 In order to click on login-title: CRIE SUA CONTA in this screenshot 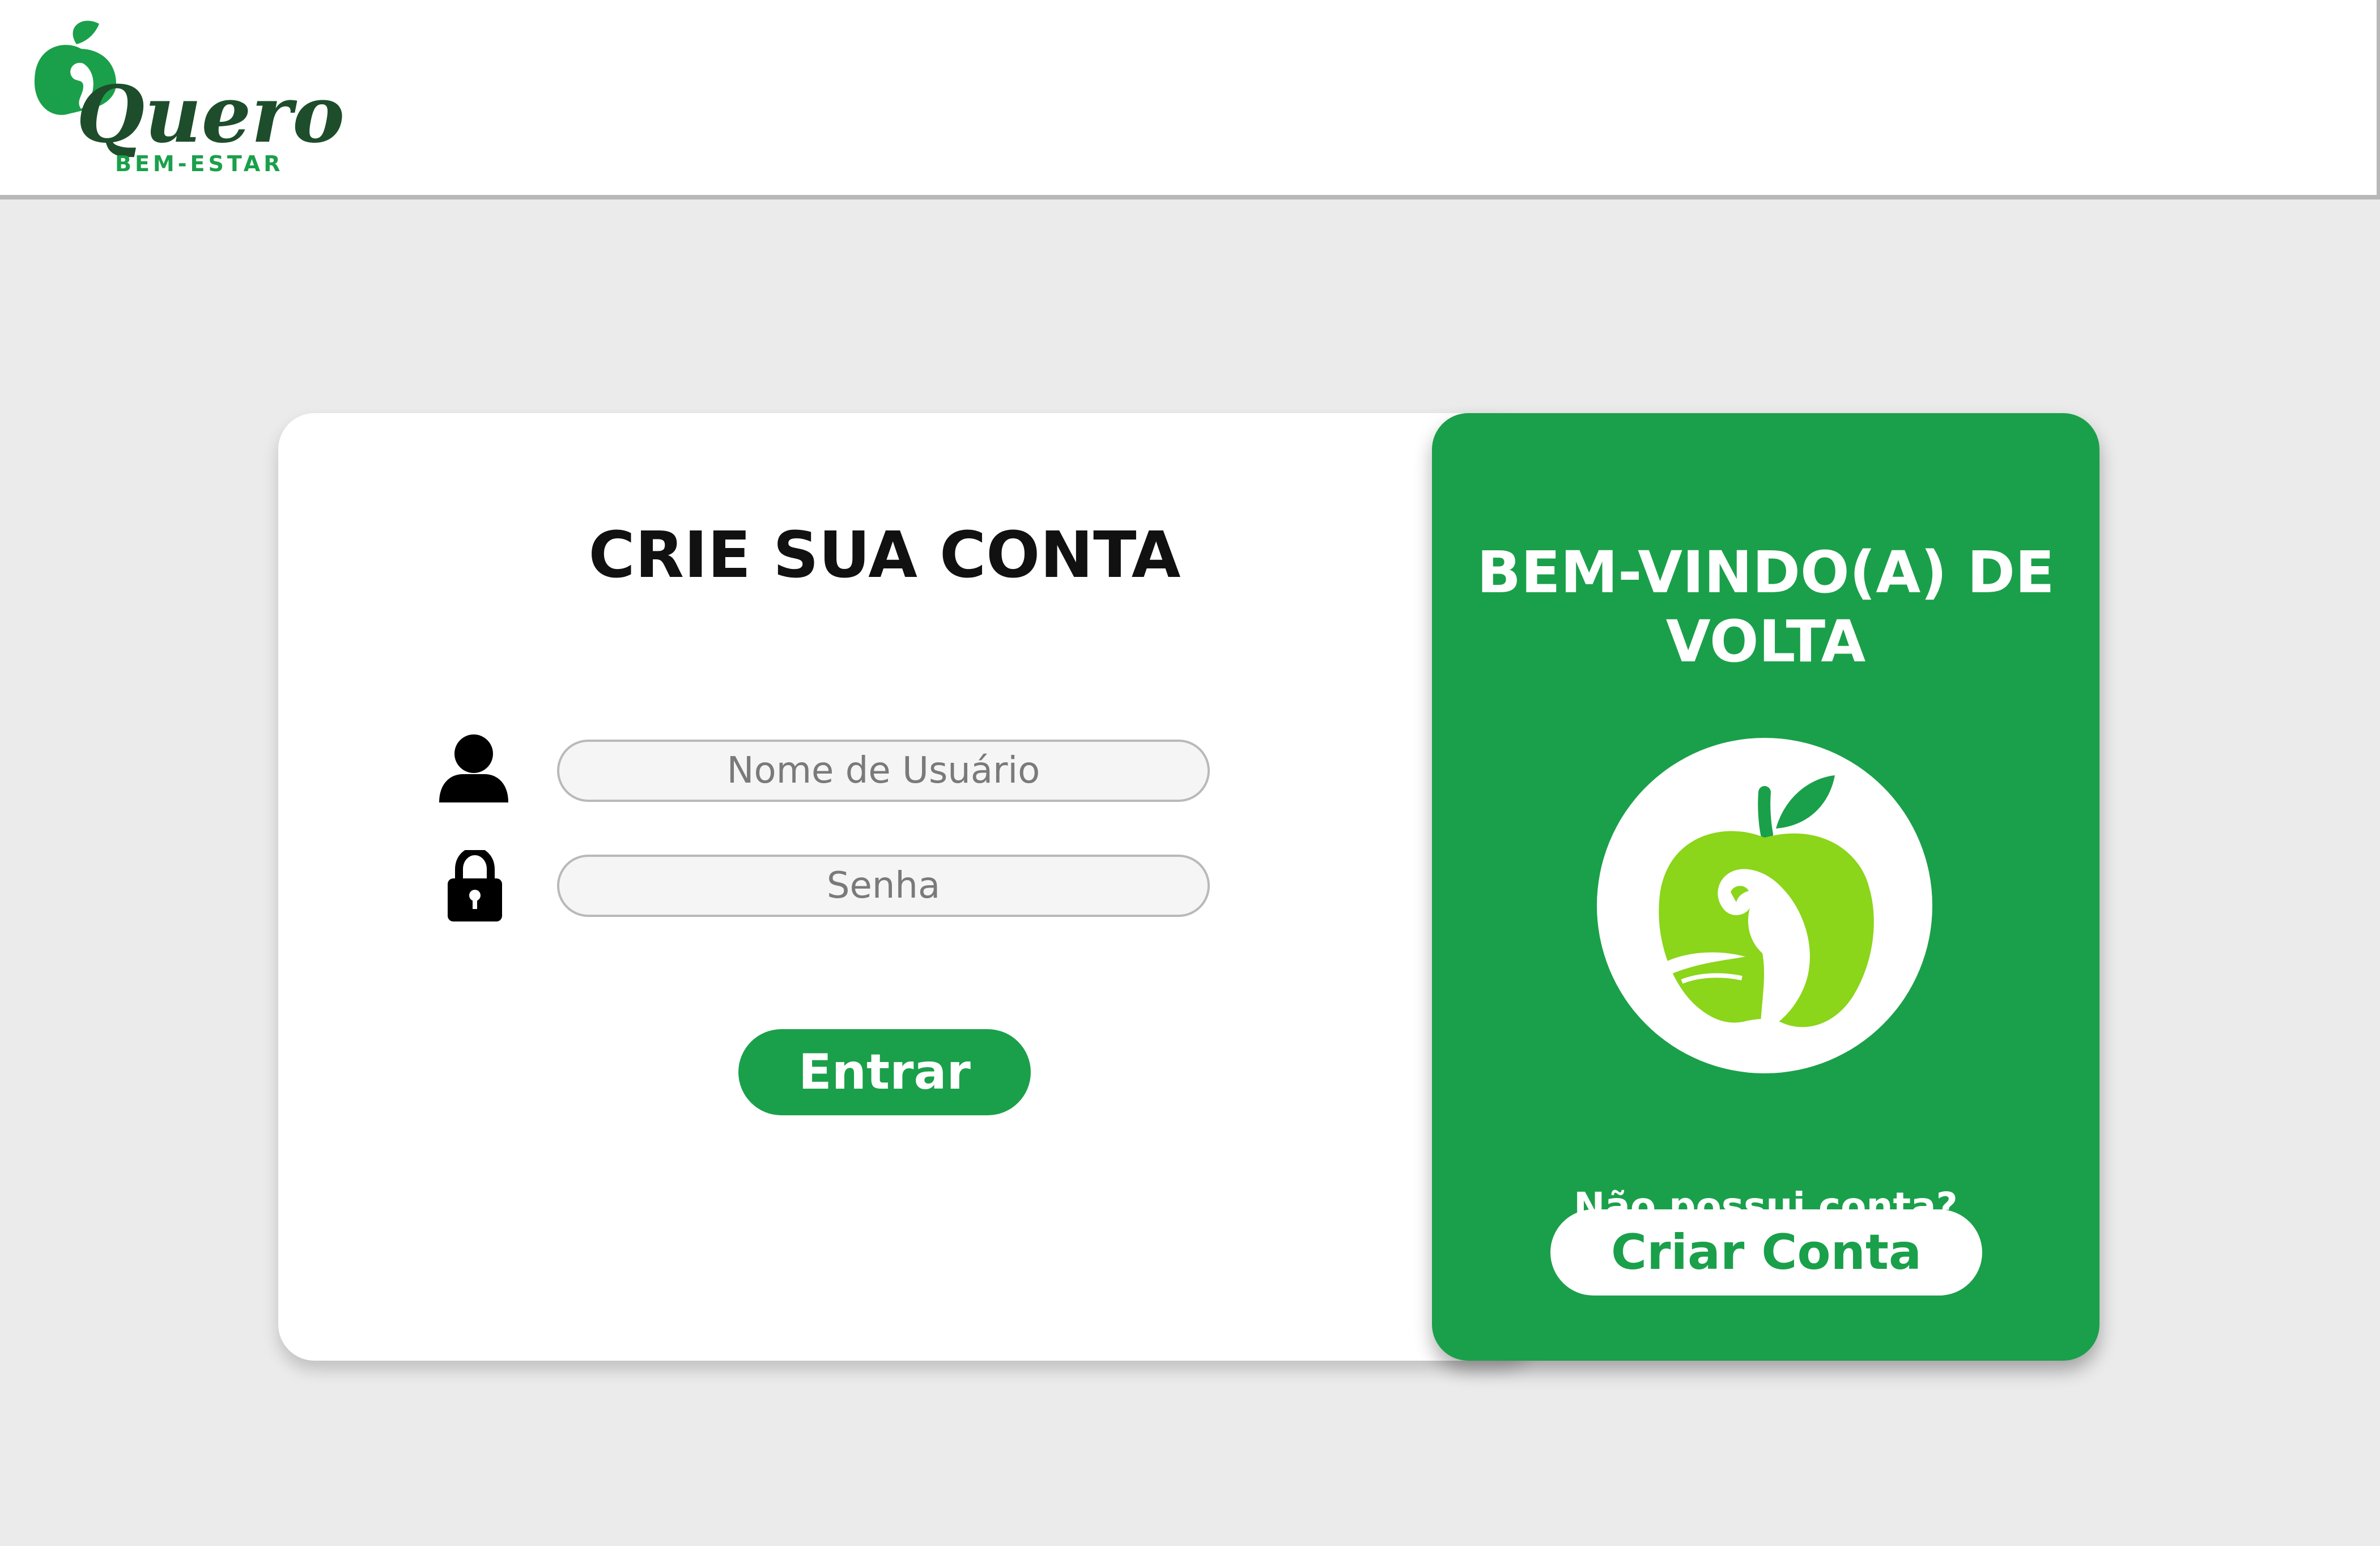, I will do `click(884, 556)`.